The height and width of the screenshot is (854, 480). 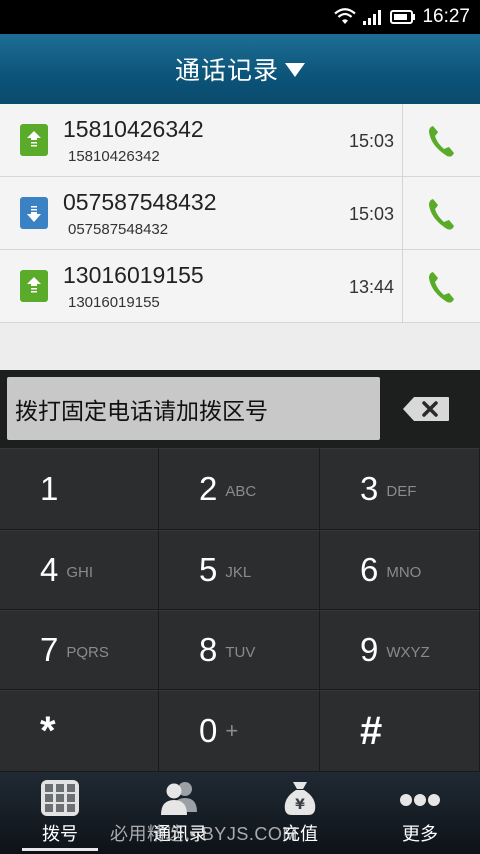 What do you see at coordinates (79, 731) in the screenshot?
I see `key-star: *` at bounding box center [79, 731].